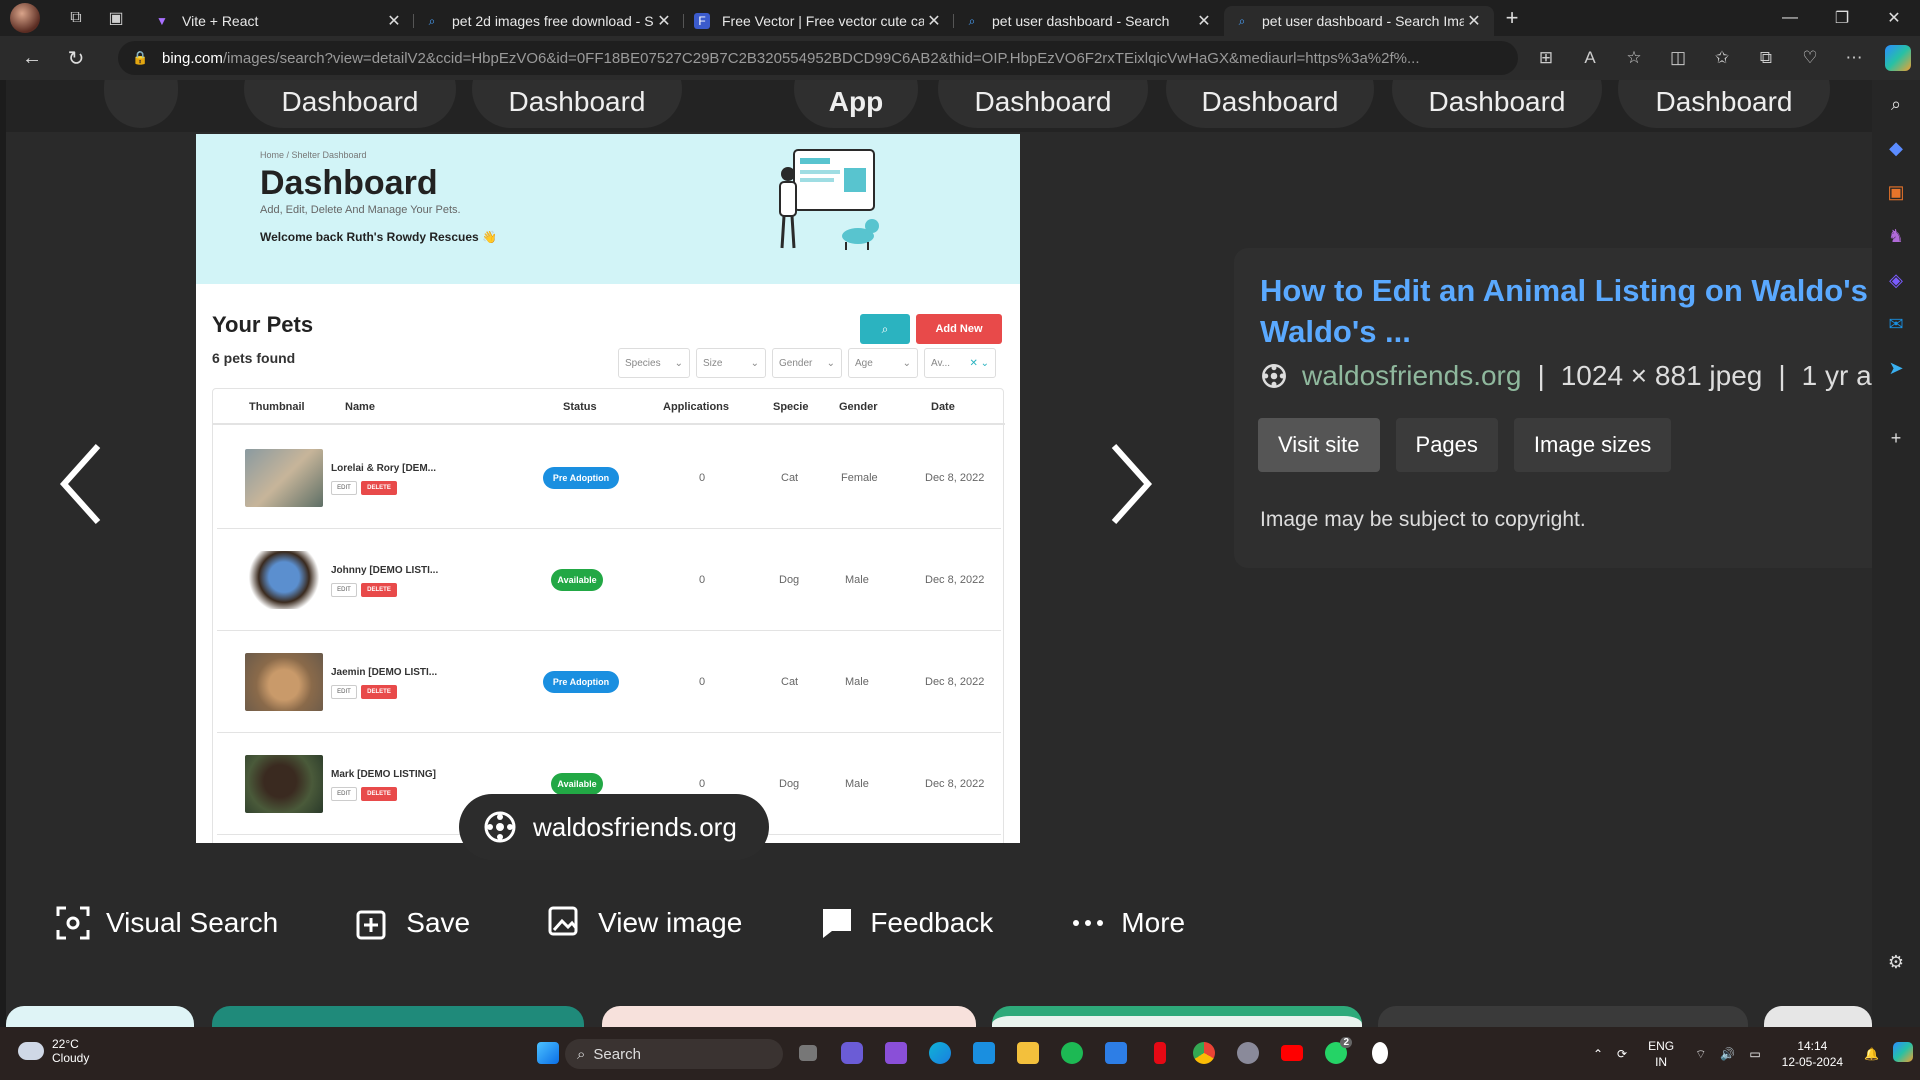  I want to click on start-icon, so click(548, 1053).